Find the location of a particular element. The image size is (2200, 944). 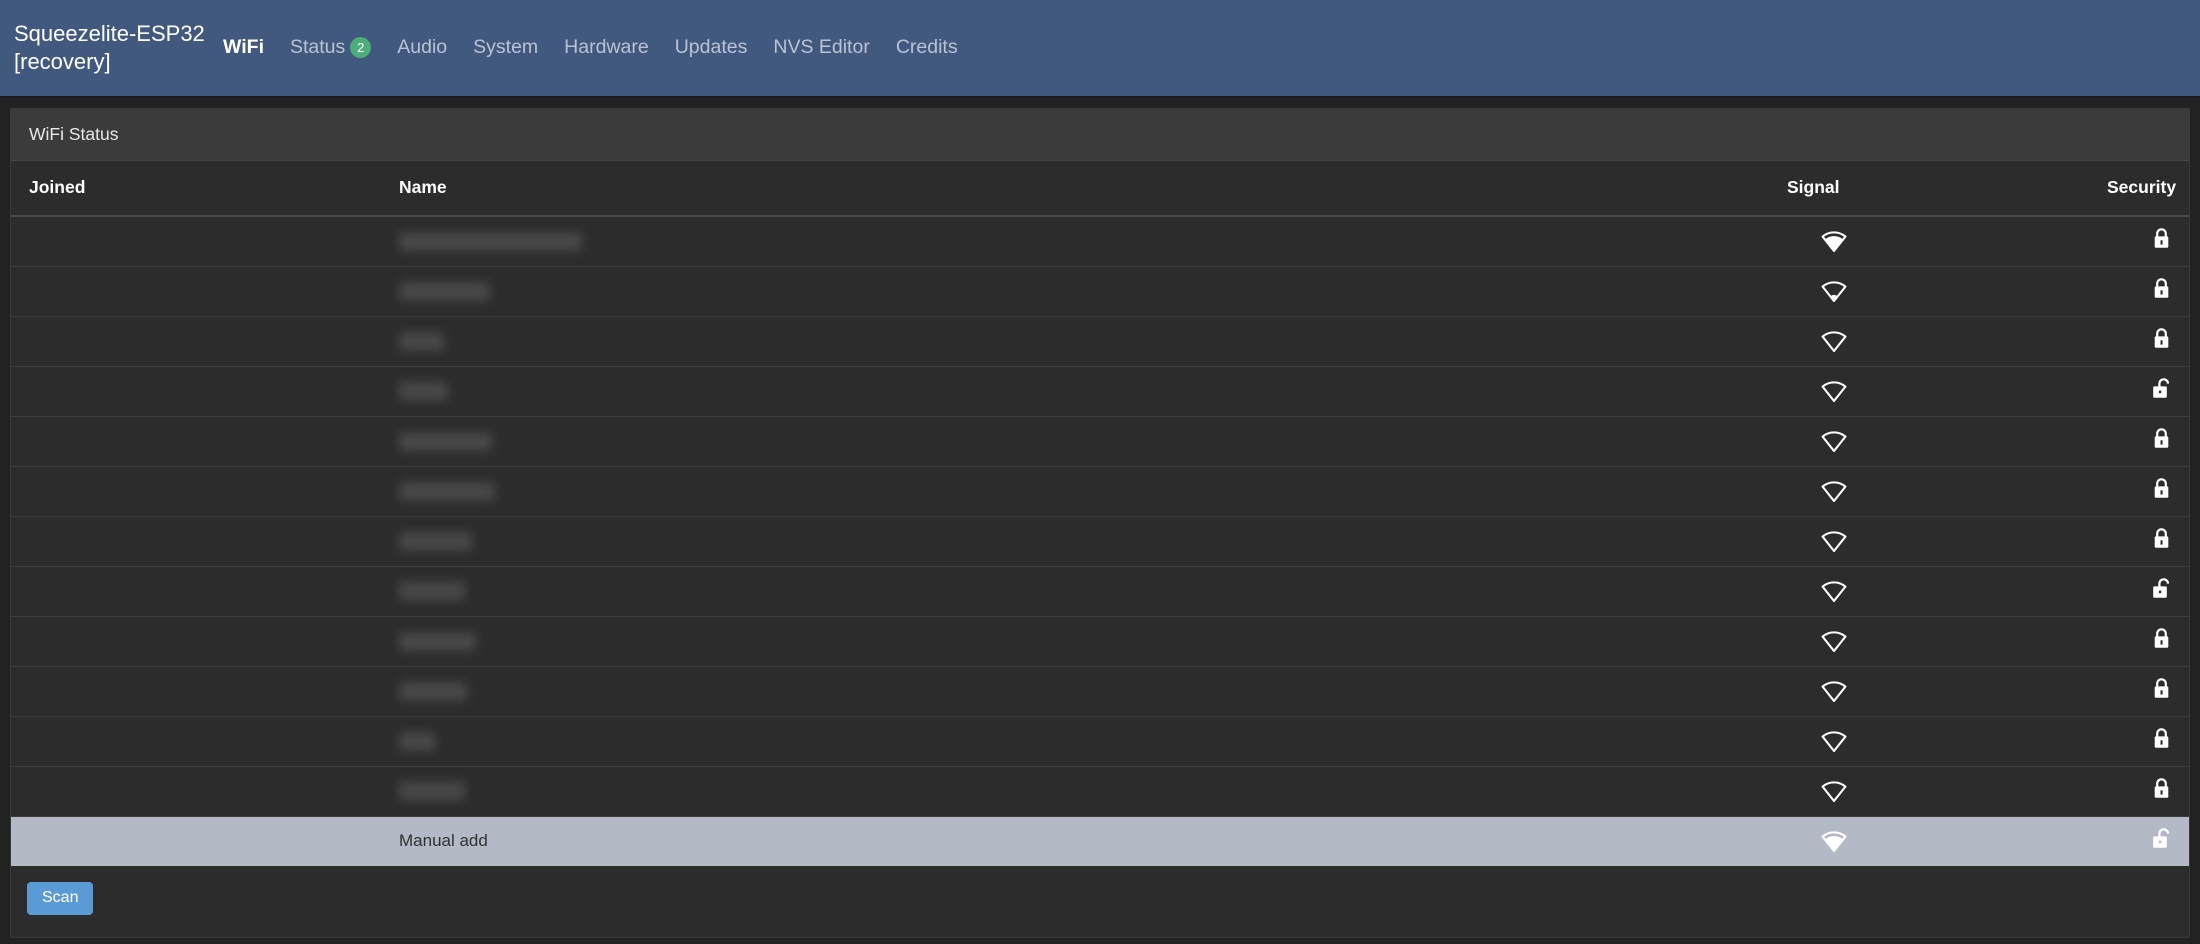

nav-link-label: Credits is located at coordinates (926, 46).